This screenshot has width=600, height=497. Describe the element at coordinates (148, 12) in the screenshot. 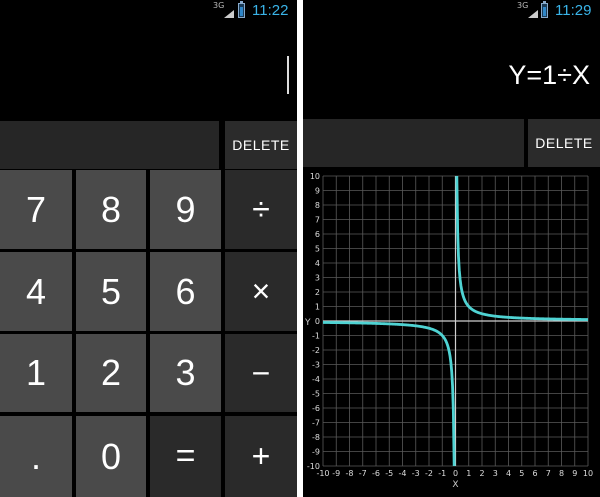

I see `status-bar: 3G 11:22` at that location.